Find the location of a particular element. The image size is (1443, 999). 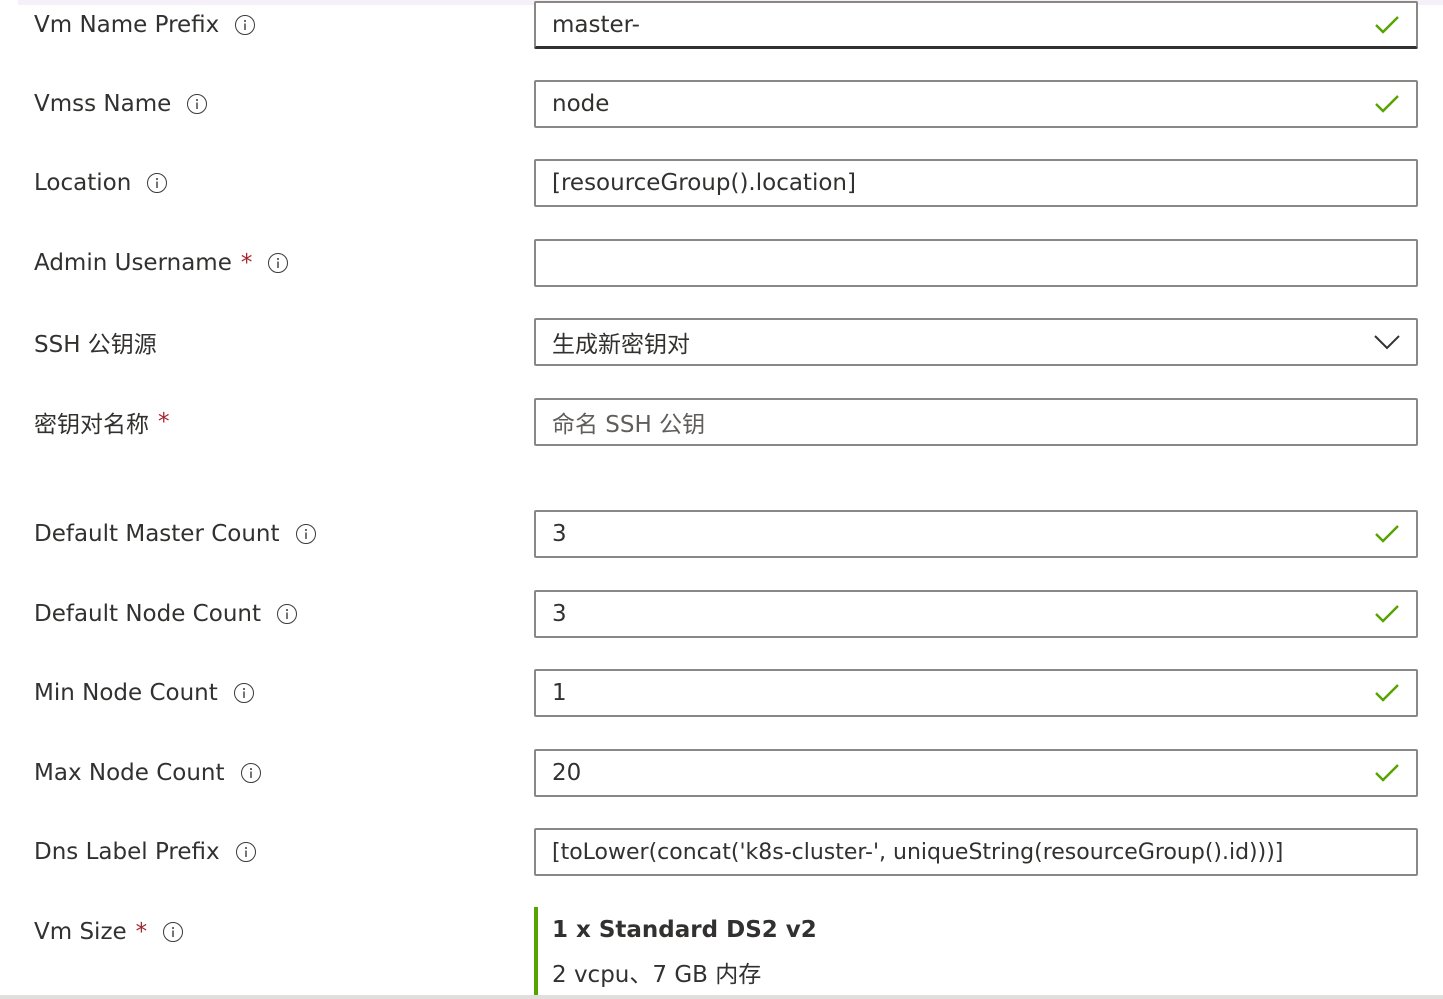

label-text: SSH 公钥源 is located at coordinates (95, 345).